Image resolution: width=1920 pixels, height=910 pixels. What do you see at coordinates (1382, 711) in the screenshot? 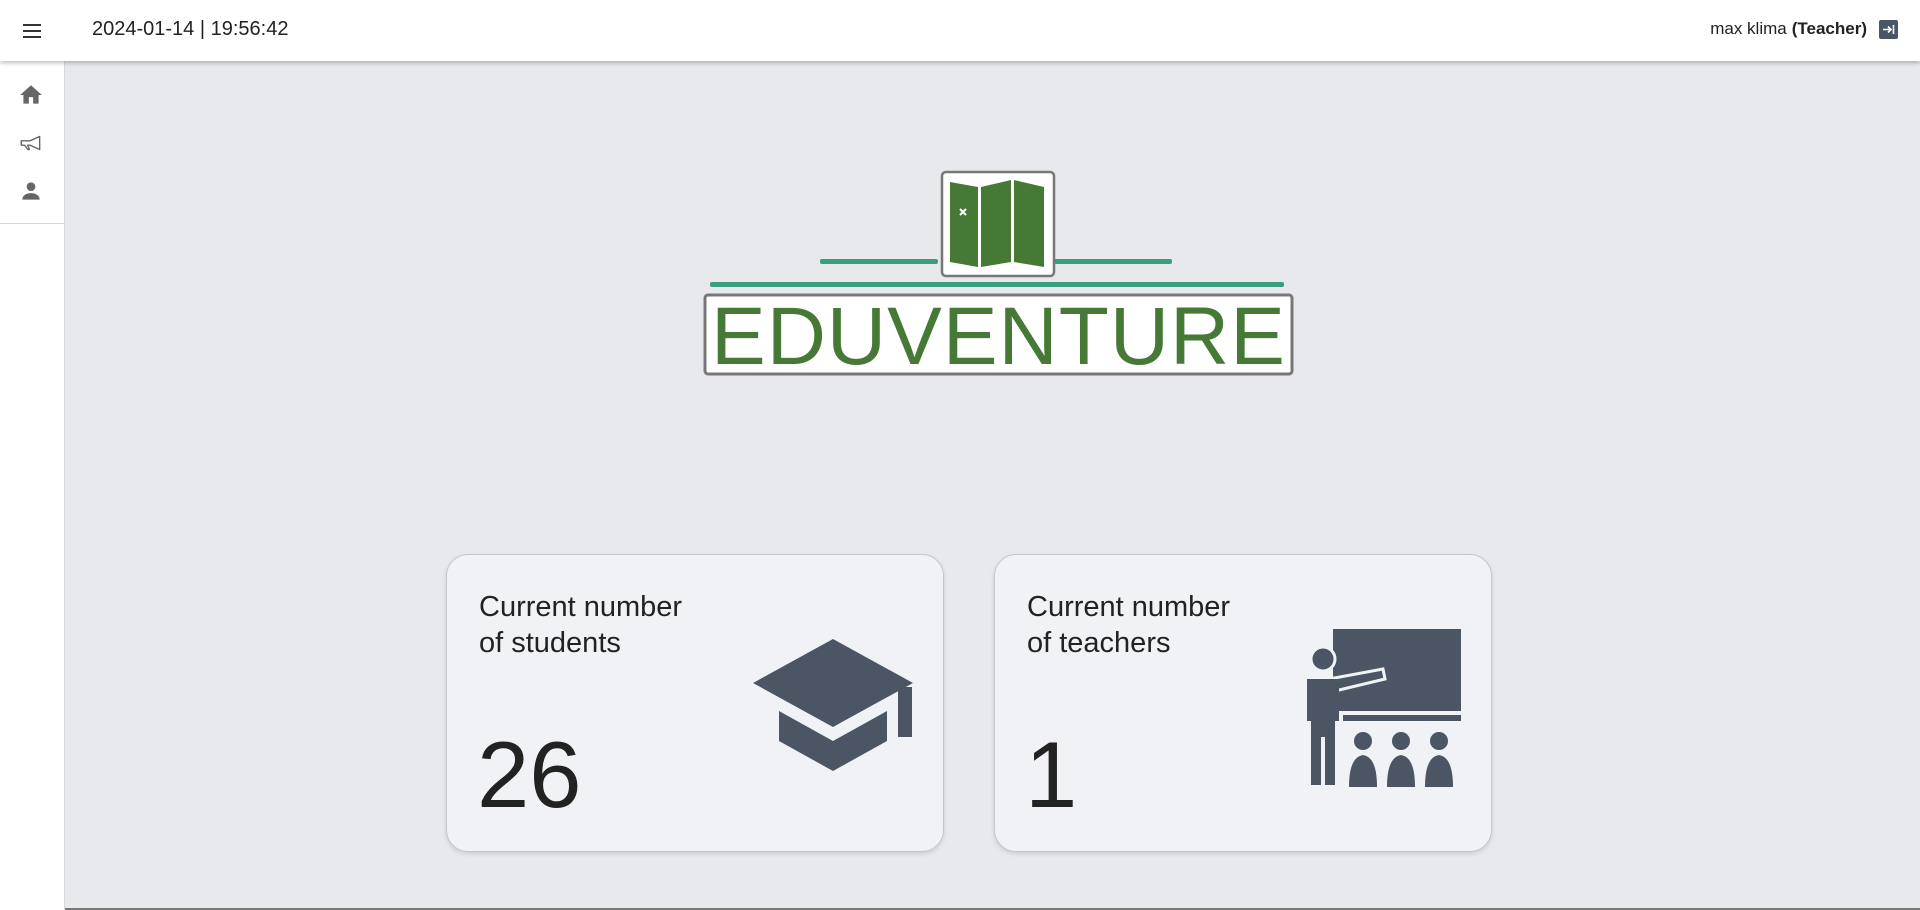
I see `teacher-blackboard-icon` at bounding box center [1382, 711].